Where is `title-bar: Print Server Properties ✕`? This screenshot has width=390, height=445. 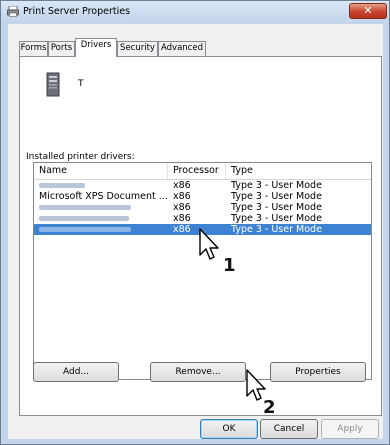
title-bar: Print Server Properties ✕ is located at coordinates (195, 12).